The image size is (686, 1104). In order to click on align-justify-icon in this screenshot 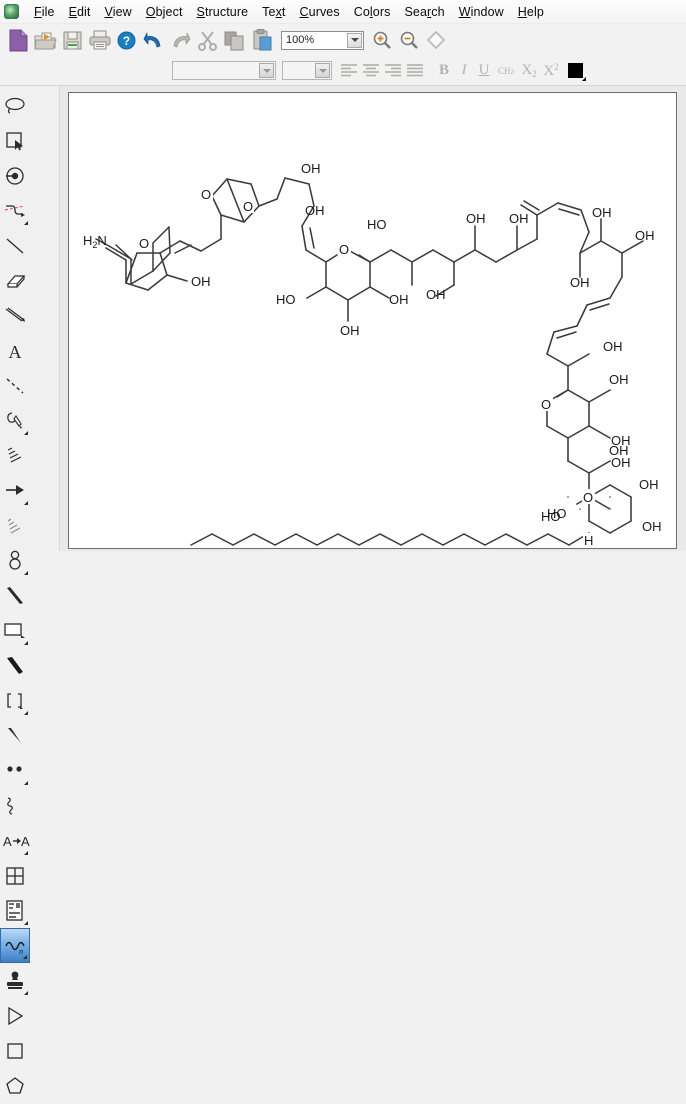, I will do `click(415, 71)`.